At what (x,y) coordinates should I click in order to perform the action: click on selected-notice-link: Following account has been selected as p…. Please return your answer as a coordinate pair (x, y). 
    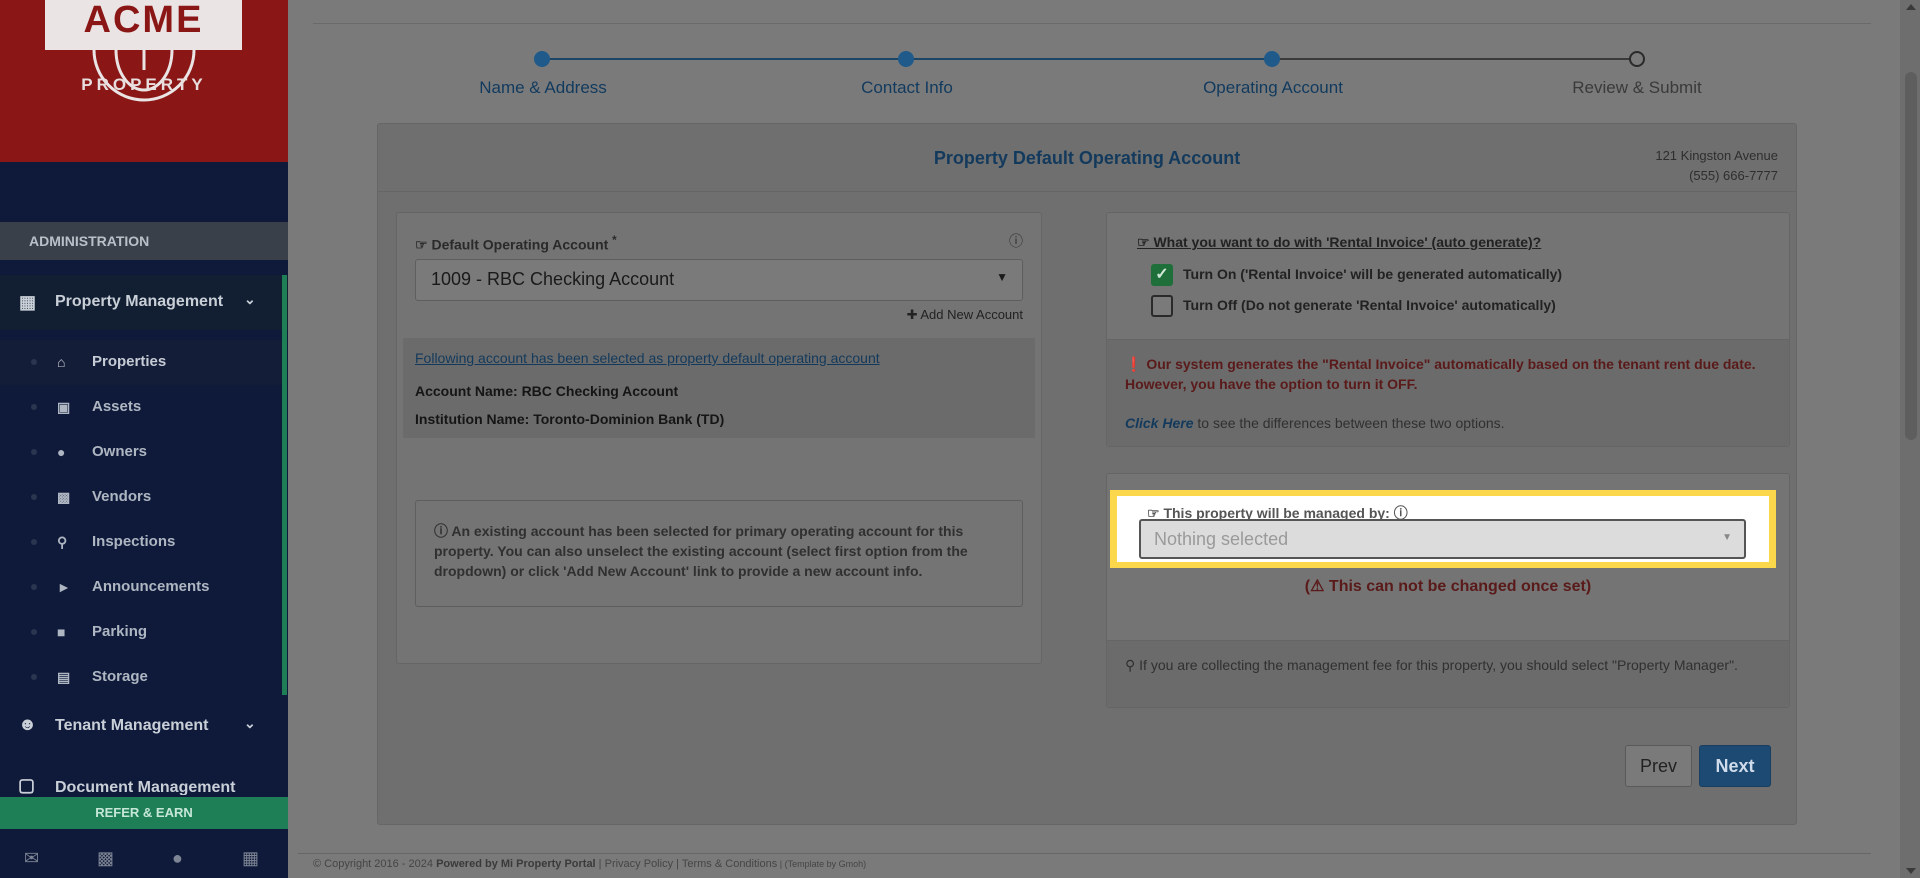
    Looking at the image, I should click on (647, 358).